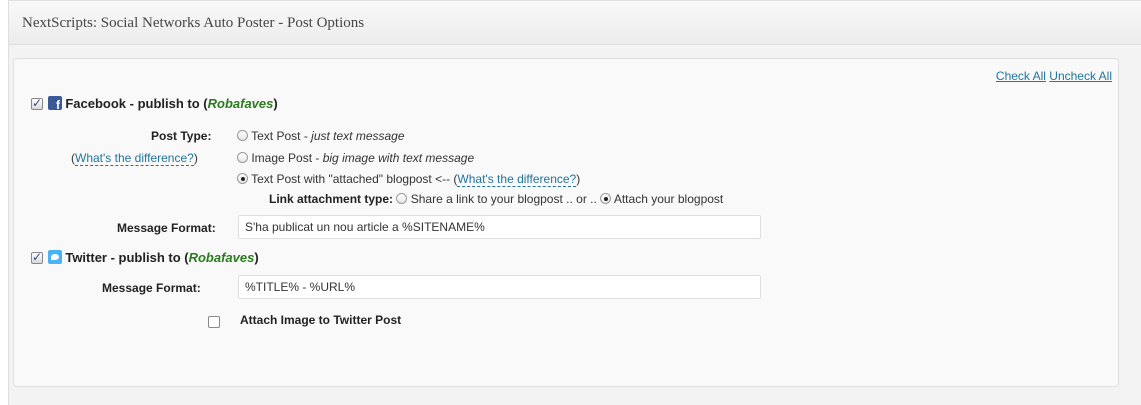  I want to click on twitter-account: Robafaves, so click(221, 257).